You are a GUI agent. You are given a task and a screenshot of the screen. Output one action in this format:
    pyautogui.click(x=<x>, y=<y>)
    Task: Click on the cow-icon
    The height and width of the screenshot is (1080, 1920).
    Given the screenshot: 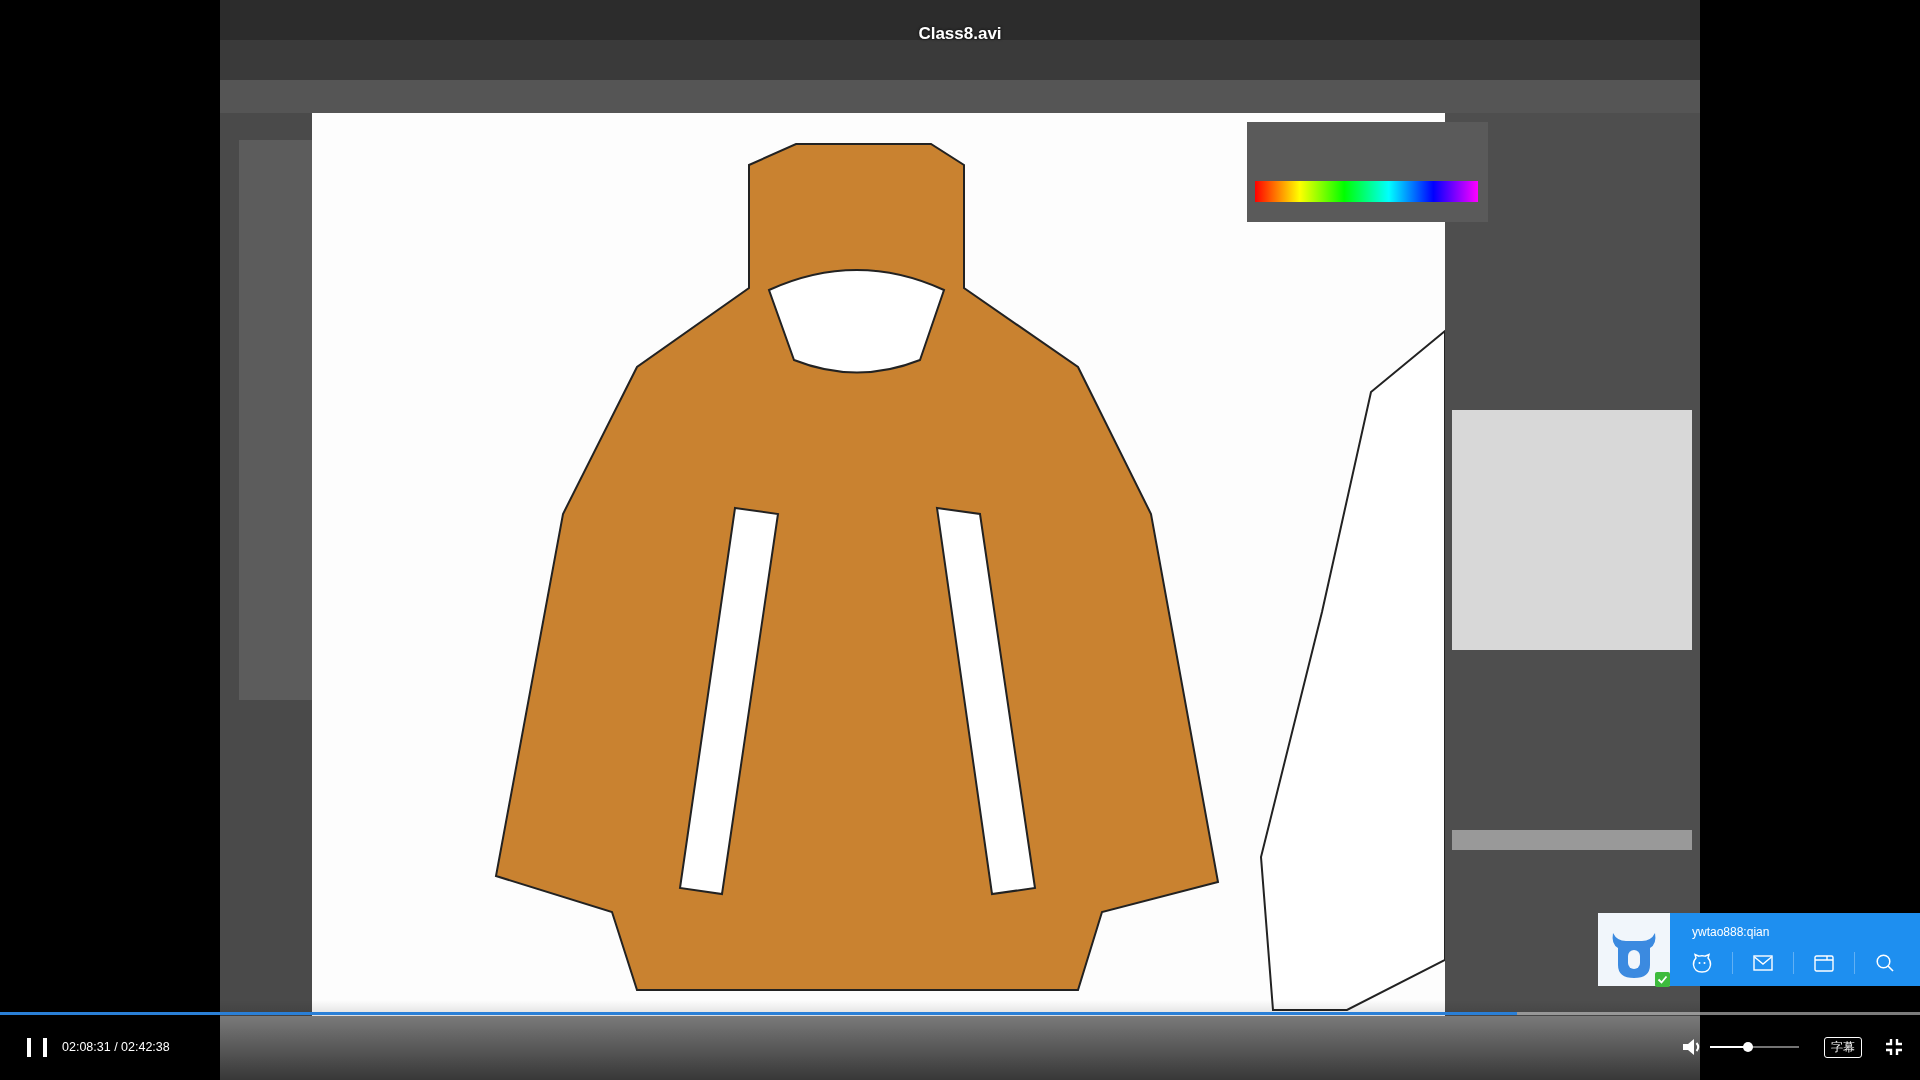 What is the action you would take?
    pyautogui.click(x=1634, y=949)
    